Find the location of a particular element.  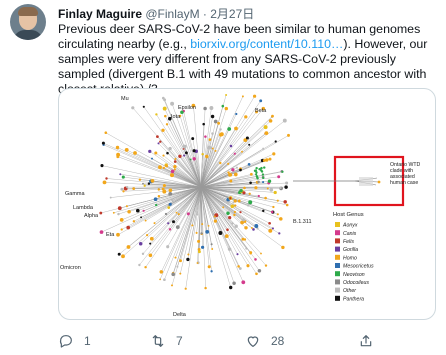

share-icon is located at coordinates (366, 341).